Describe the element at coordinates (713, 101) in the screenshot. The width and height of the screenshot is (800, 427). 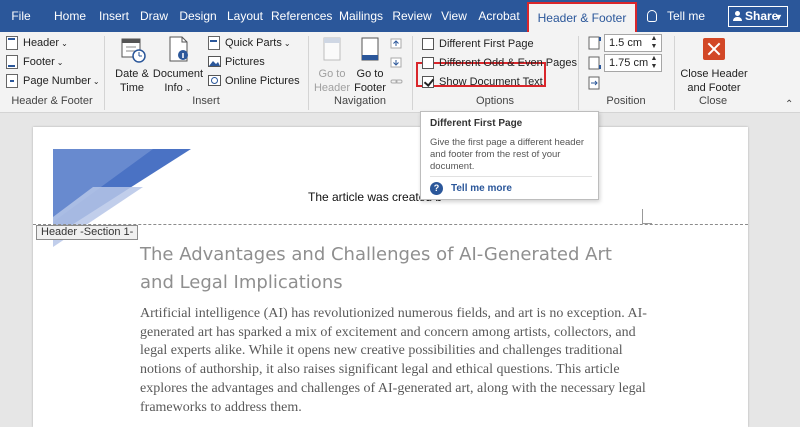
I see `group-label-close: Close` at that location.